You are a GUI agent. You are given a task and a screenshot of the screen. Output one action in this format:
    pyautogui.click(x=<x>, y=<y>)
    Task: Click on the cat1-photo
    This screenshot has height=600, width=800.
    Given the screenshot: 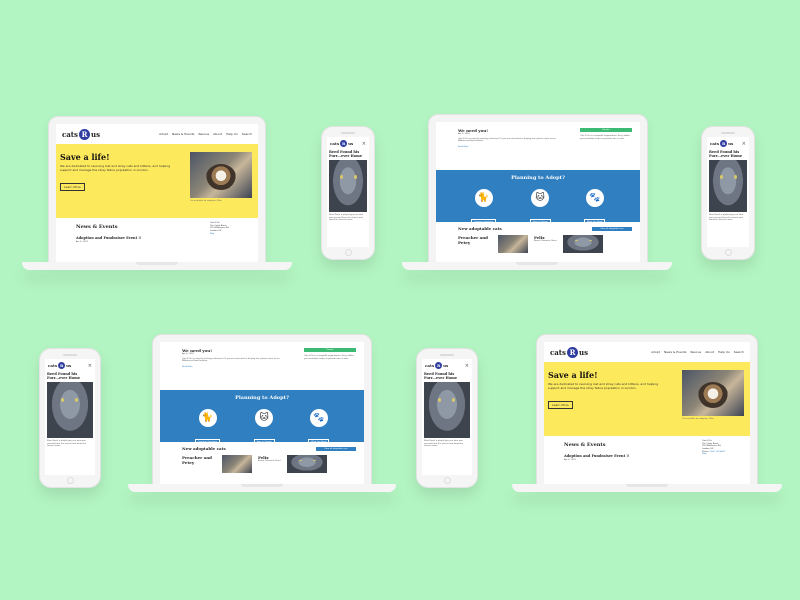 What is the action you would take?
    pyautogui.click(x=237, y=464)
    